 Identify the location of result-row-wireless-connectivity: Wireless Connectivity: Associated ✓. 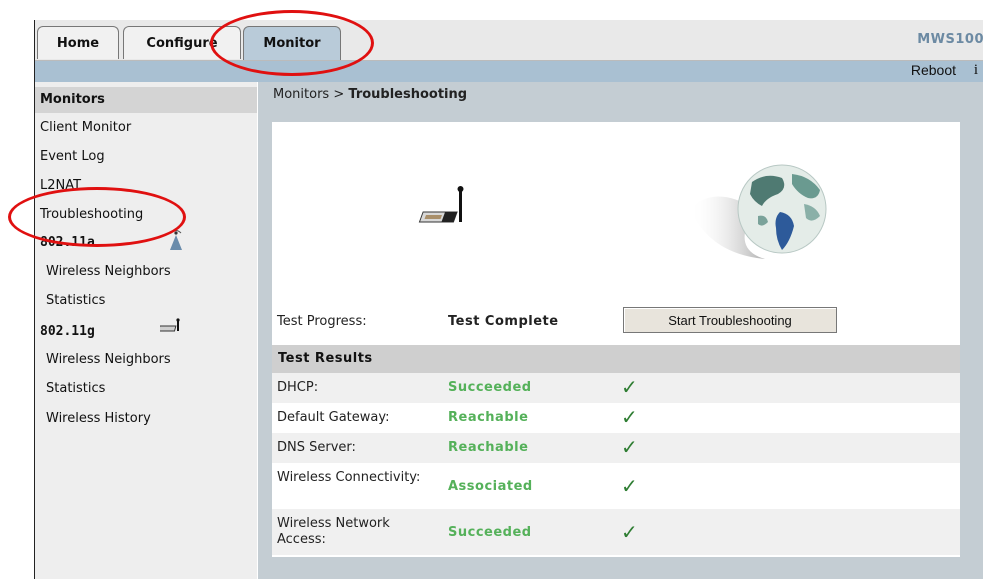
(616, 486).